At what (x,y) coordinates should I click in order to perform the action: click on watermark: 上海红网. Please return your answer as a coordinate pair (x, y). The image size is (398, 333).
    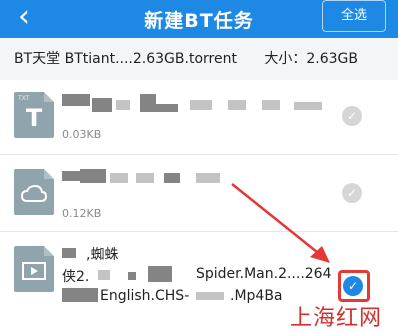
    Looking at the image, I should click on (336, 318).